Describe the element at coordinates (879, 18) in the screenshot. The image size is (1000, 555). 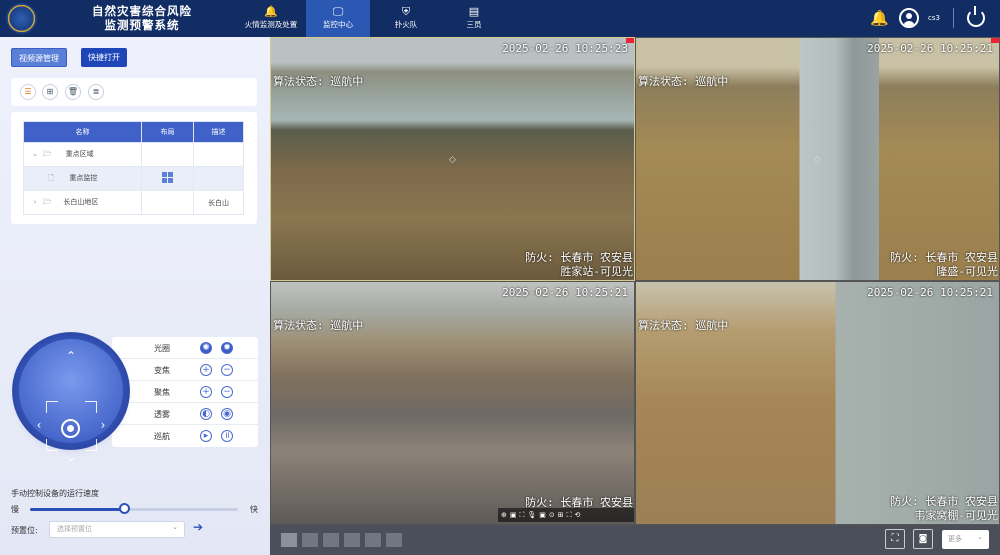
I see `notification-bell-icon: 🔔` at that location.